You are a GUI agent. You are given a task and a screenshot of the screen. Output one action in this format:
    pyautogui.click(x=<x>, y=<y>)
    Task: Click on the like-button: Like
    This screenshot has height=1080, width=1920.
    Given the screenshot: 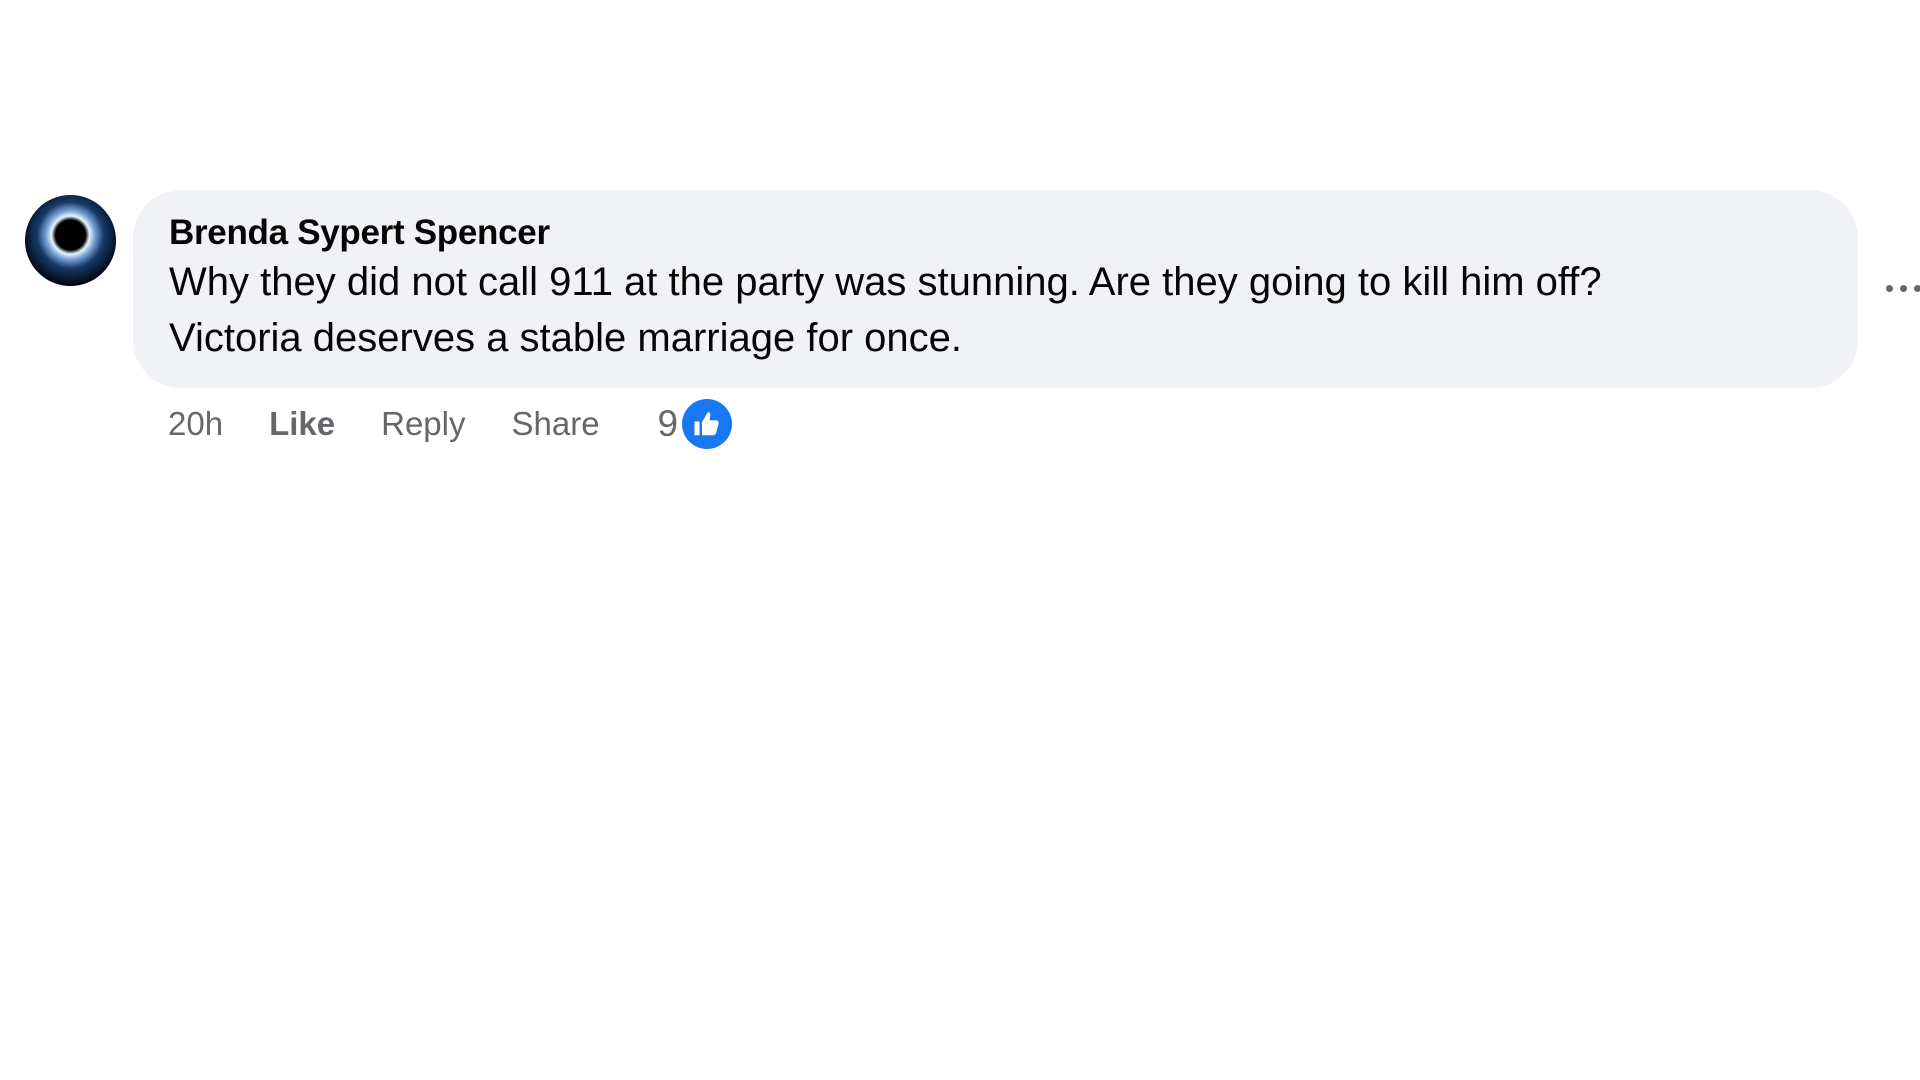 What is the action you would take?
    pyautogui.click(x=302, y=424)
    